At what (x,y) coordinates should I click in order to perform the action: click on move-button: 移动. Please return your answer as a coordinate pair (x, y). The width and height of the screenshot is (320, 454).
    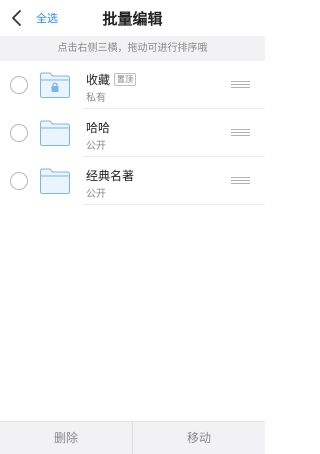
    Looking at the image, I should click on (199, 438).